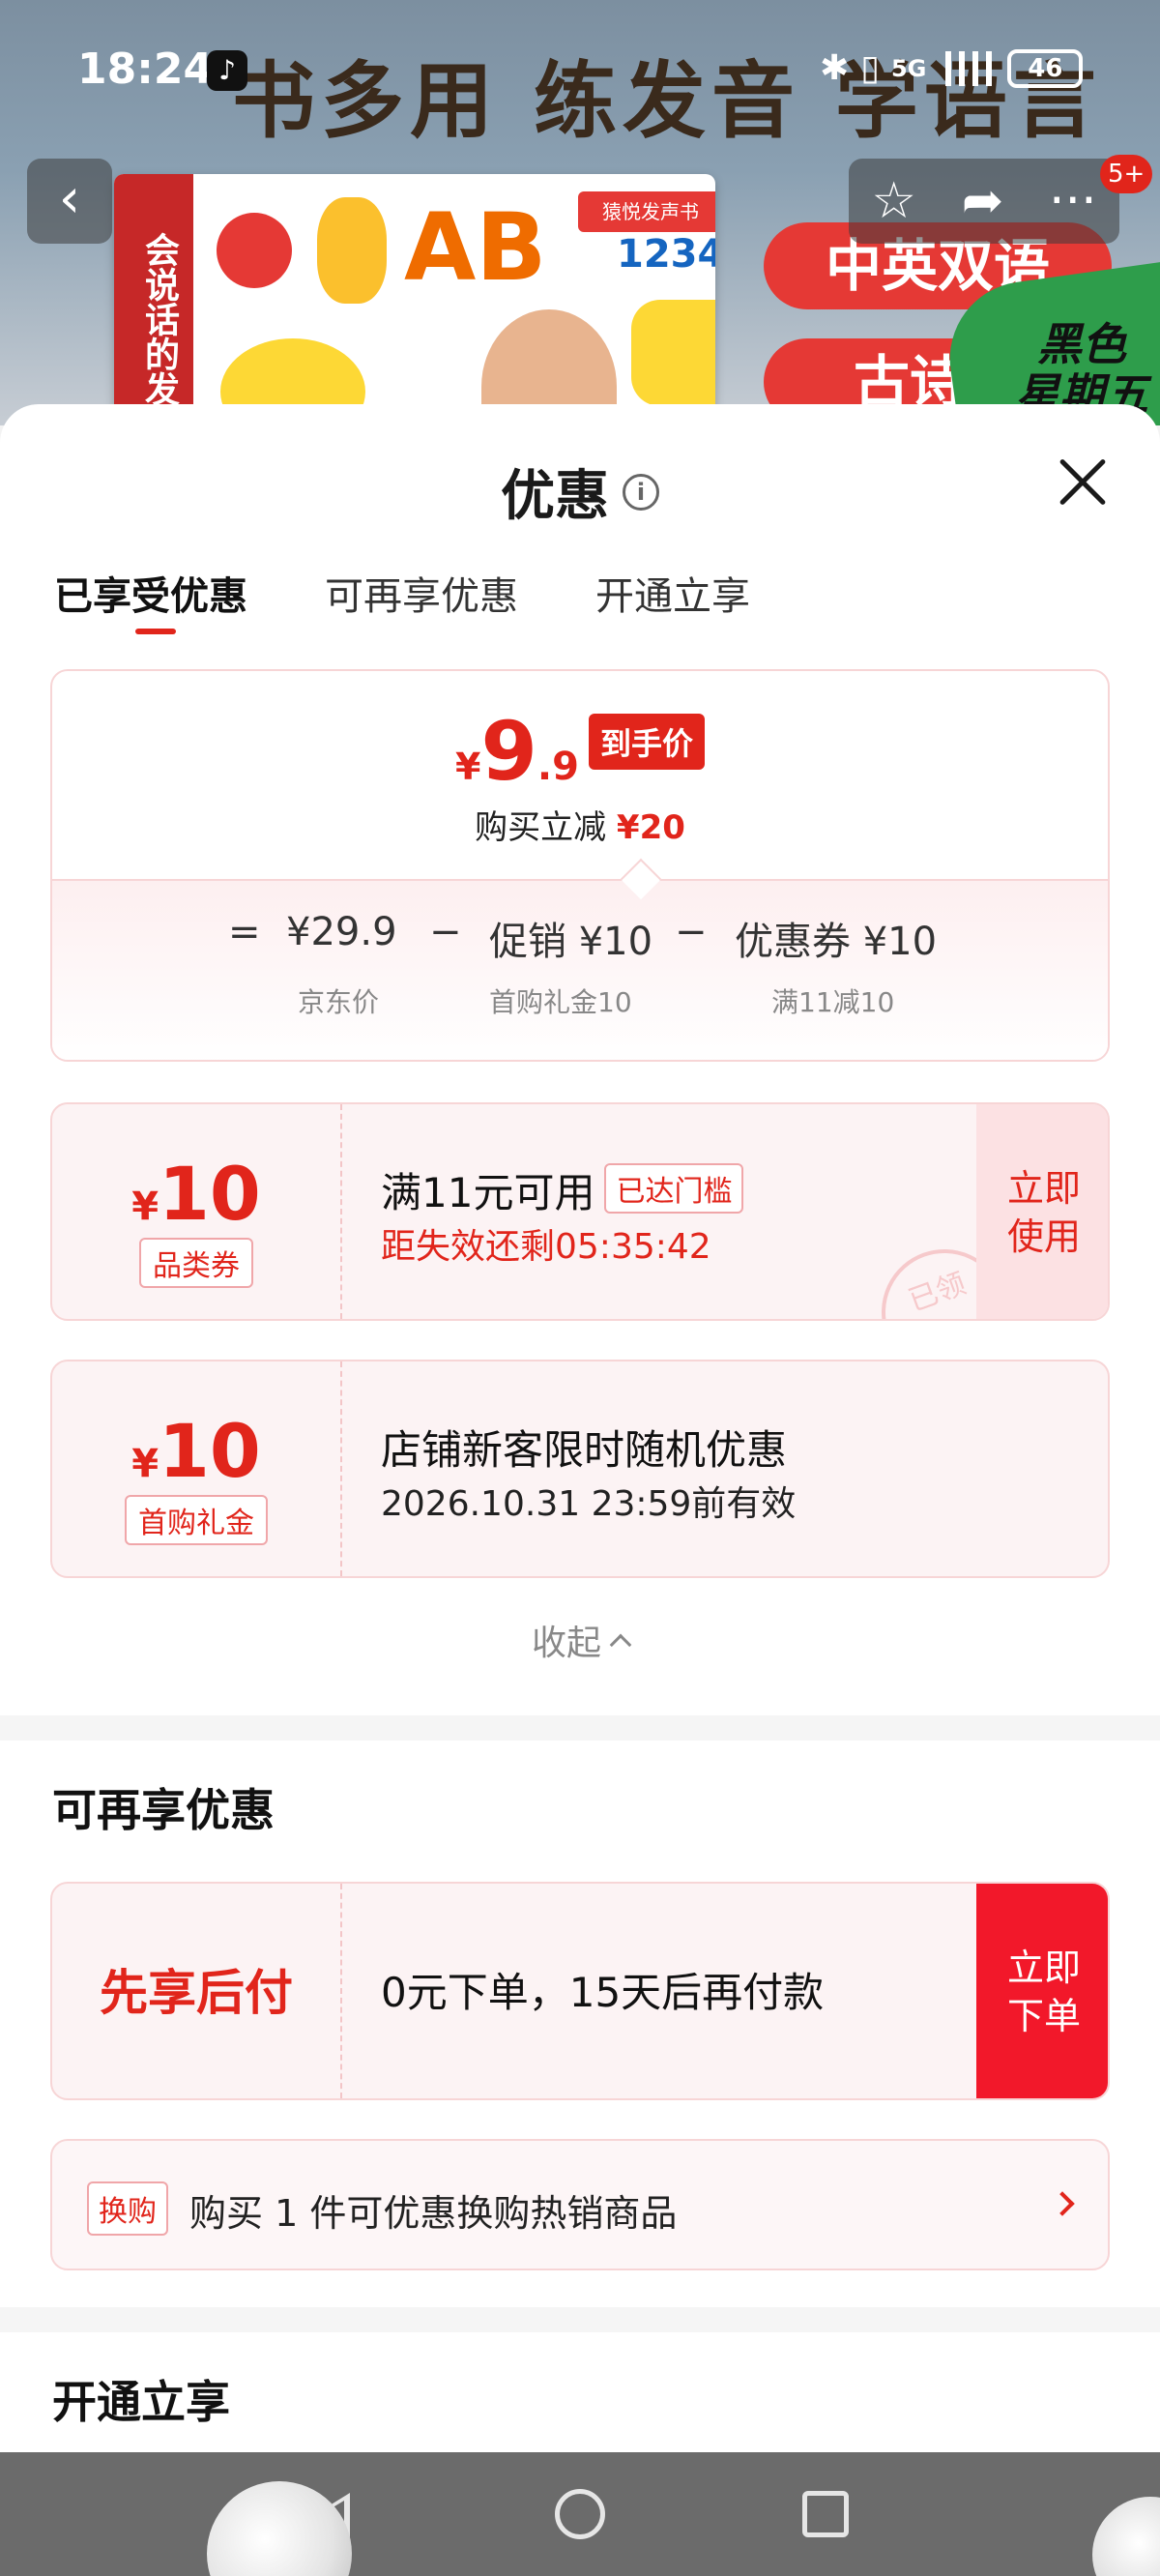  Describe the element at coordinates (555, 496) in the screenshot. I see `sheet-title: 优惠` at that location.